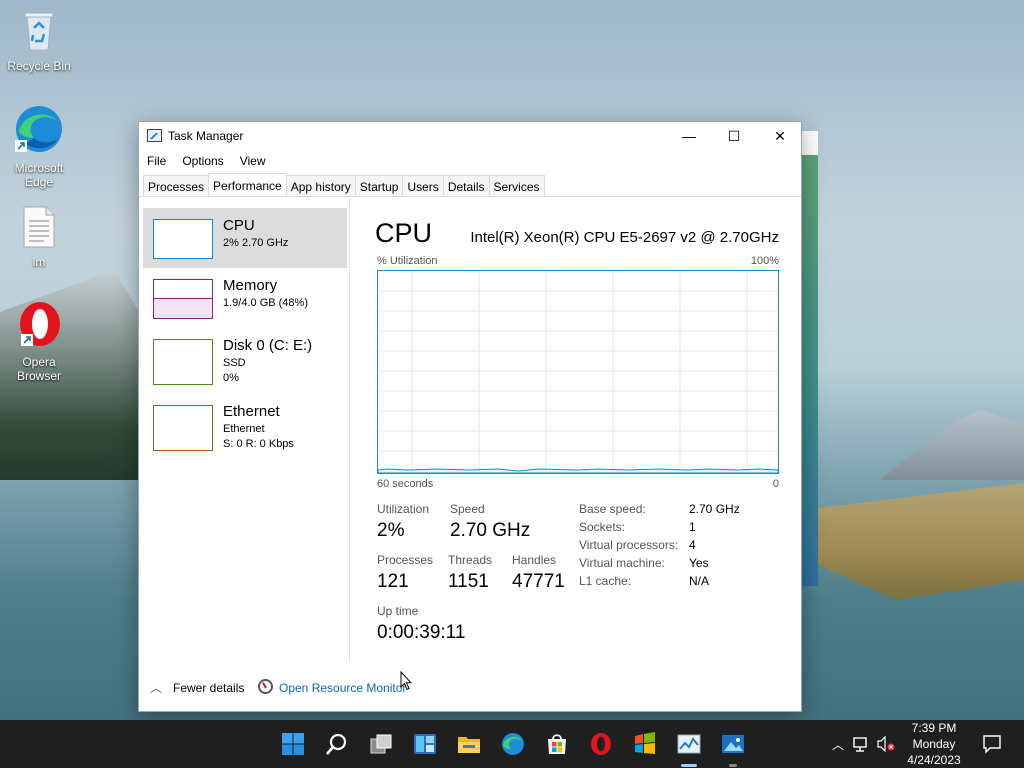 The image size is (1024, 768). Describe the element at coordinates (183, 362) in the screenshot. I see `disk-thumbnail-graph` at that location.